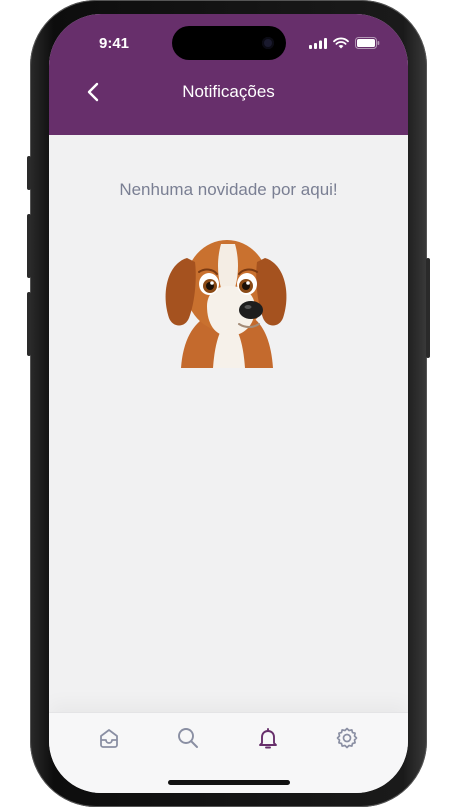 This screenshot has width=457, height=807. I want to click on status-icons, so click(344, 43).